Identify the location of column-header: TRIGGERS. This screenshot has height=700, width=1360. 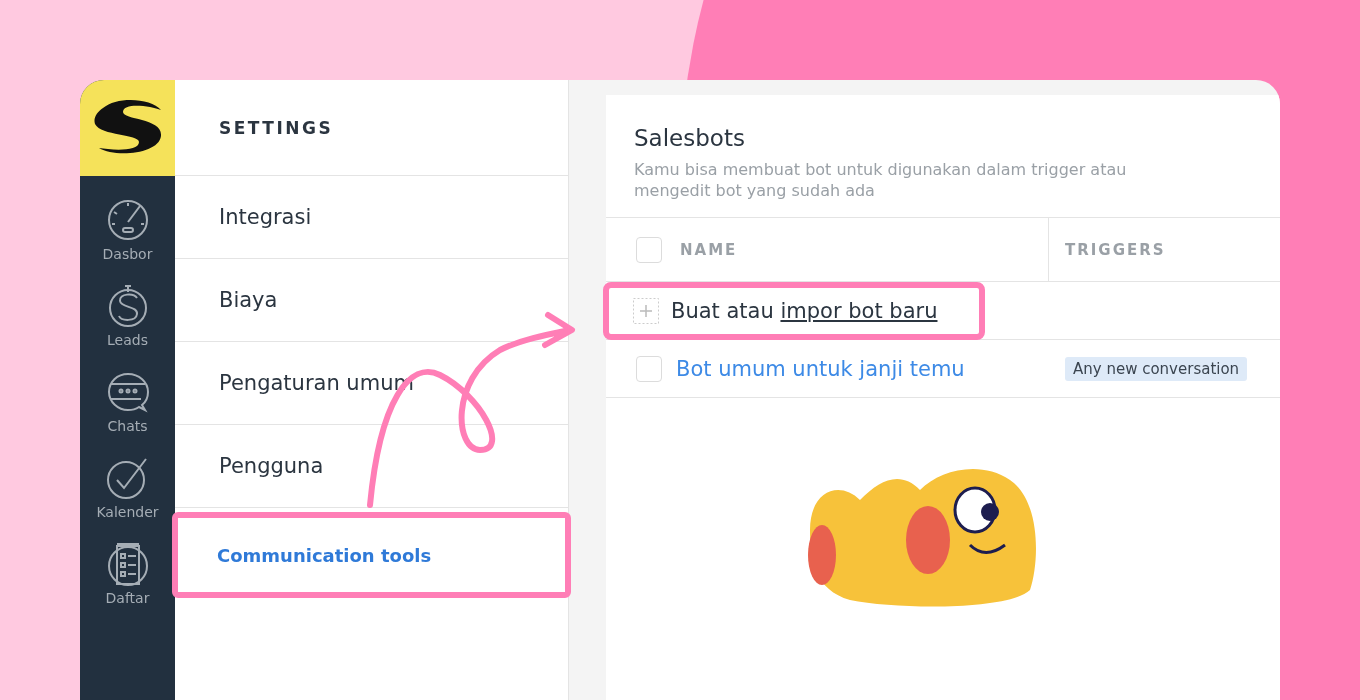
(1115, 249).